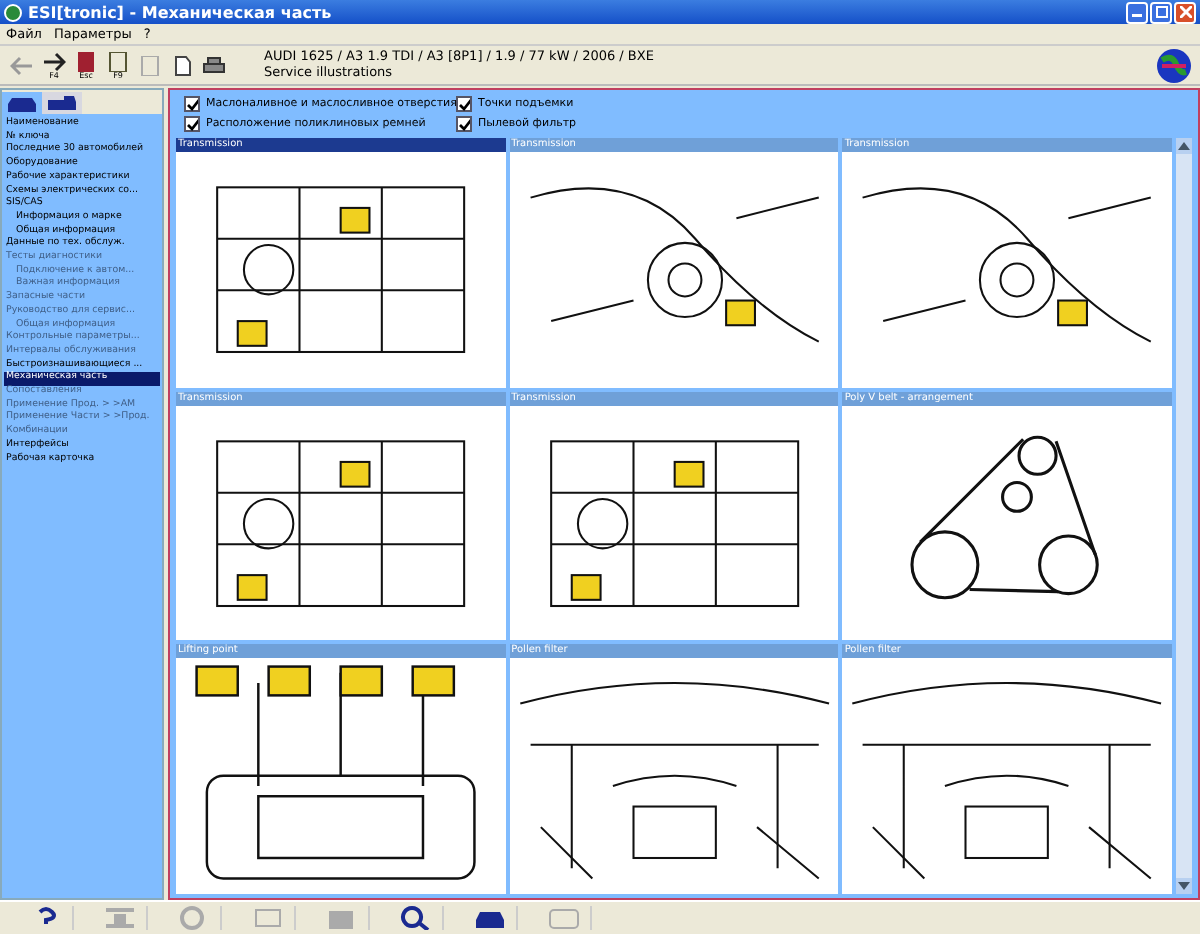  Describe the element at coordinates (416, 918) in the screenshot. I see `zoom-icon` at that location.